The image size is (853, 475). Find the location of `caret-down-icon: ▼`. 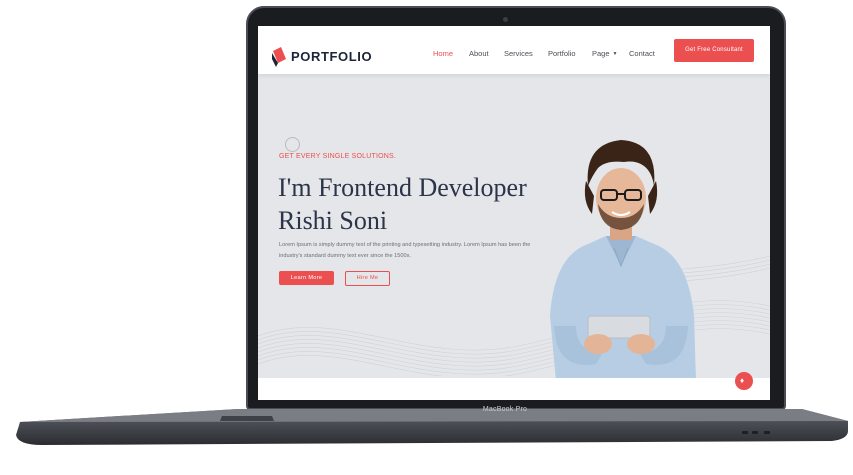

caret-down-icon: ▼ is located at coordinates (615, 54).